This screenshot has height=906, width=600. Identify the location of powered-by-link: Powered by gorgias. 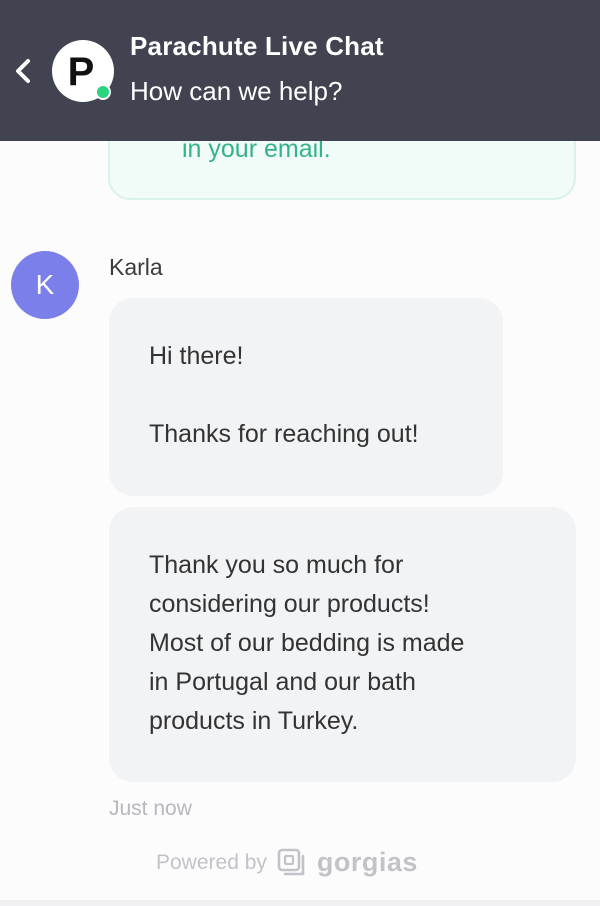
(287, 862).